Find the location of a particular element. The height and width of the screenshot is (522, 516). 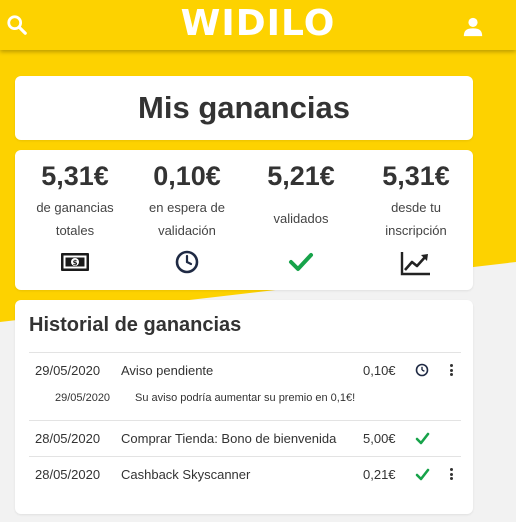

top-bar: WIDILO is located at coordinates (258, 25).